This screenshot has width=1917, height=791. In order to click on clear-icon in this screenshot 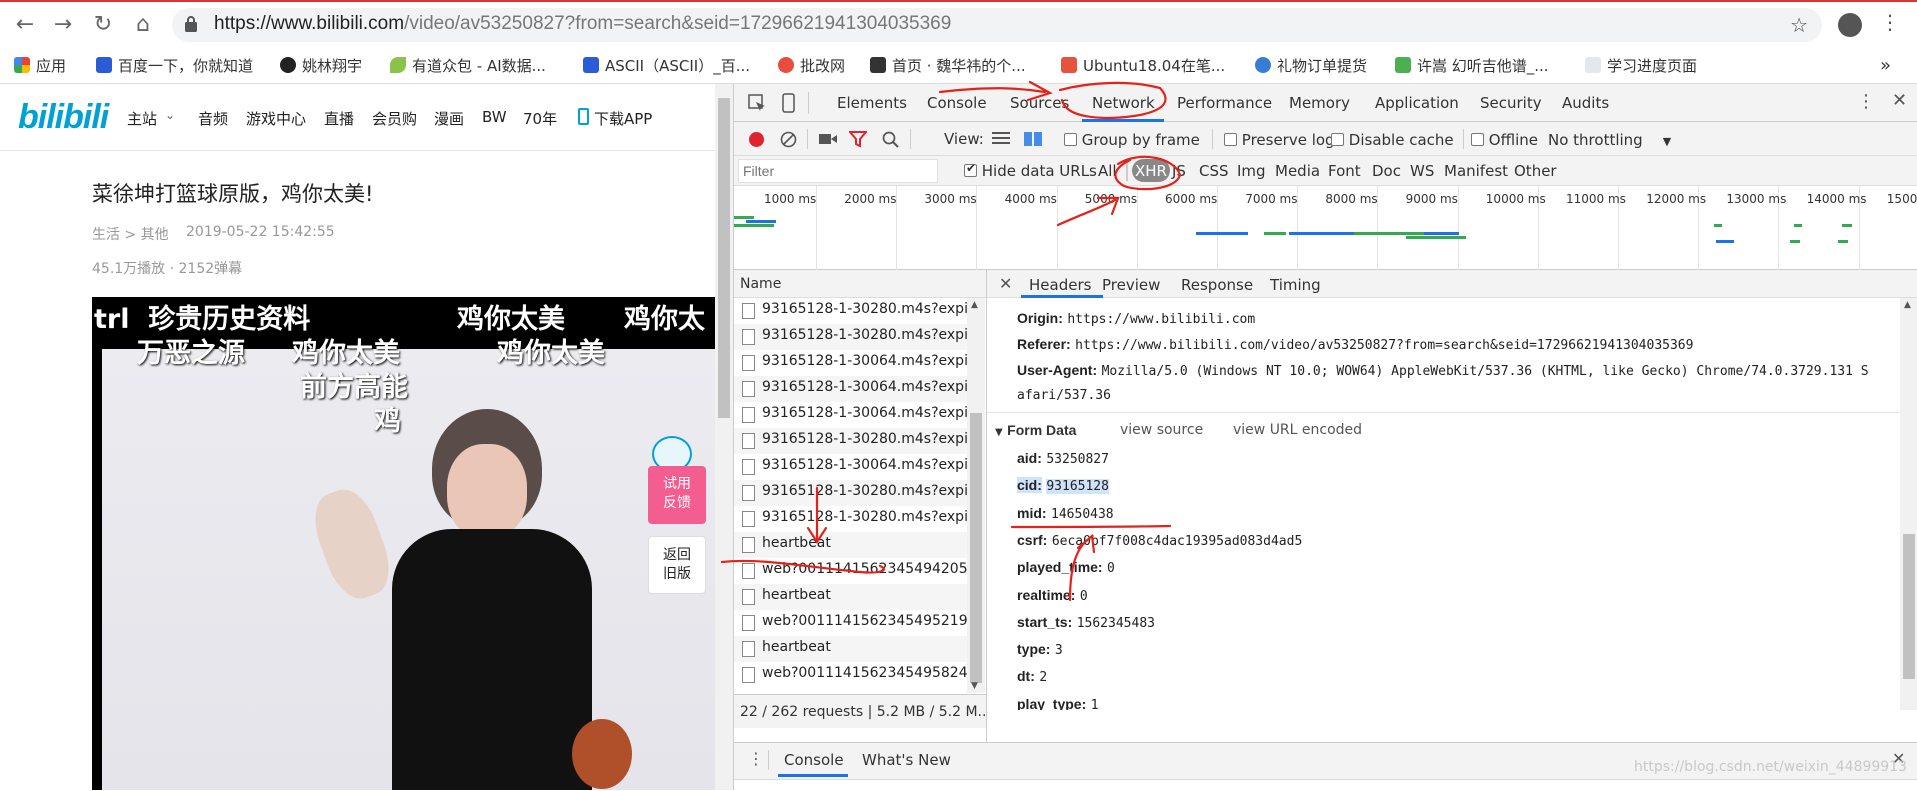, I will do `click(788, 139)`.